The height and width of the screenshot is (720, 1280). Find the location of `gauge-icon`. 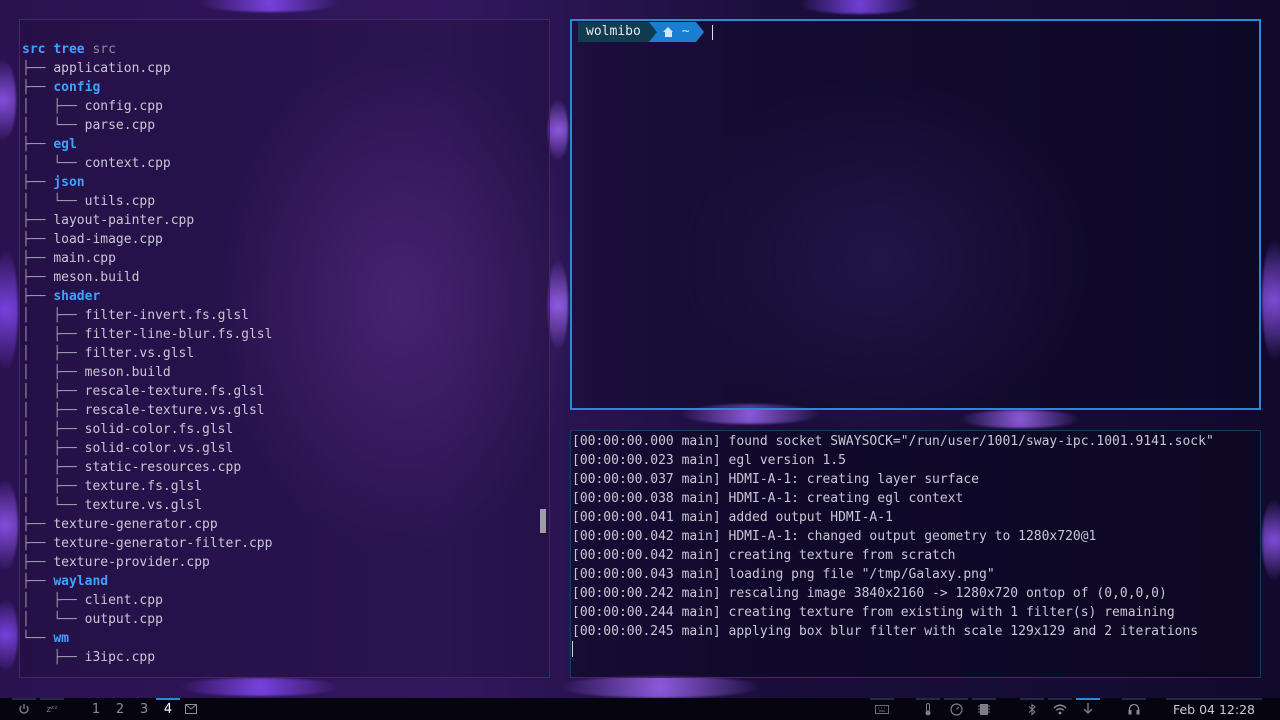

gauge-icon is located at coordinates (956, 709).